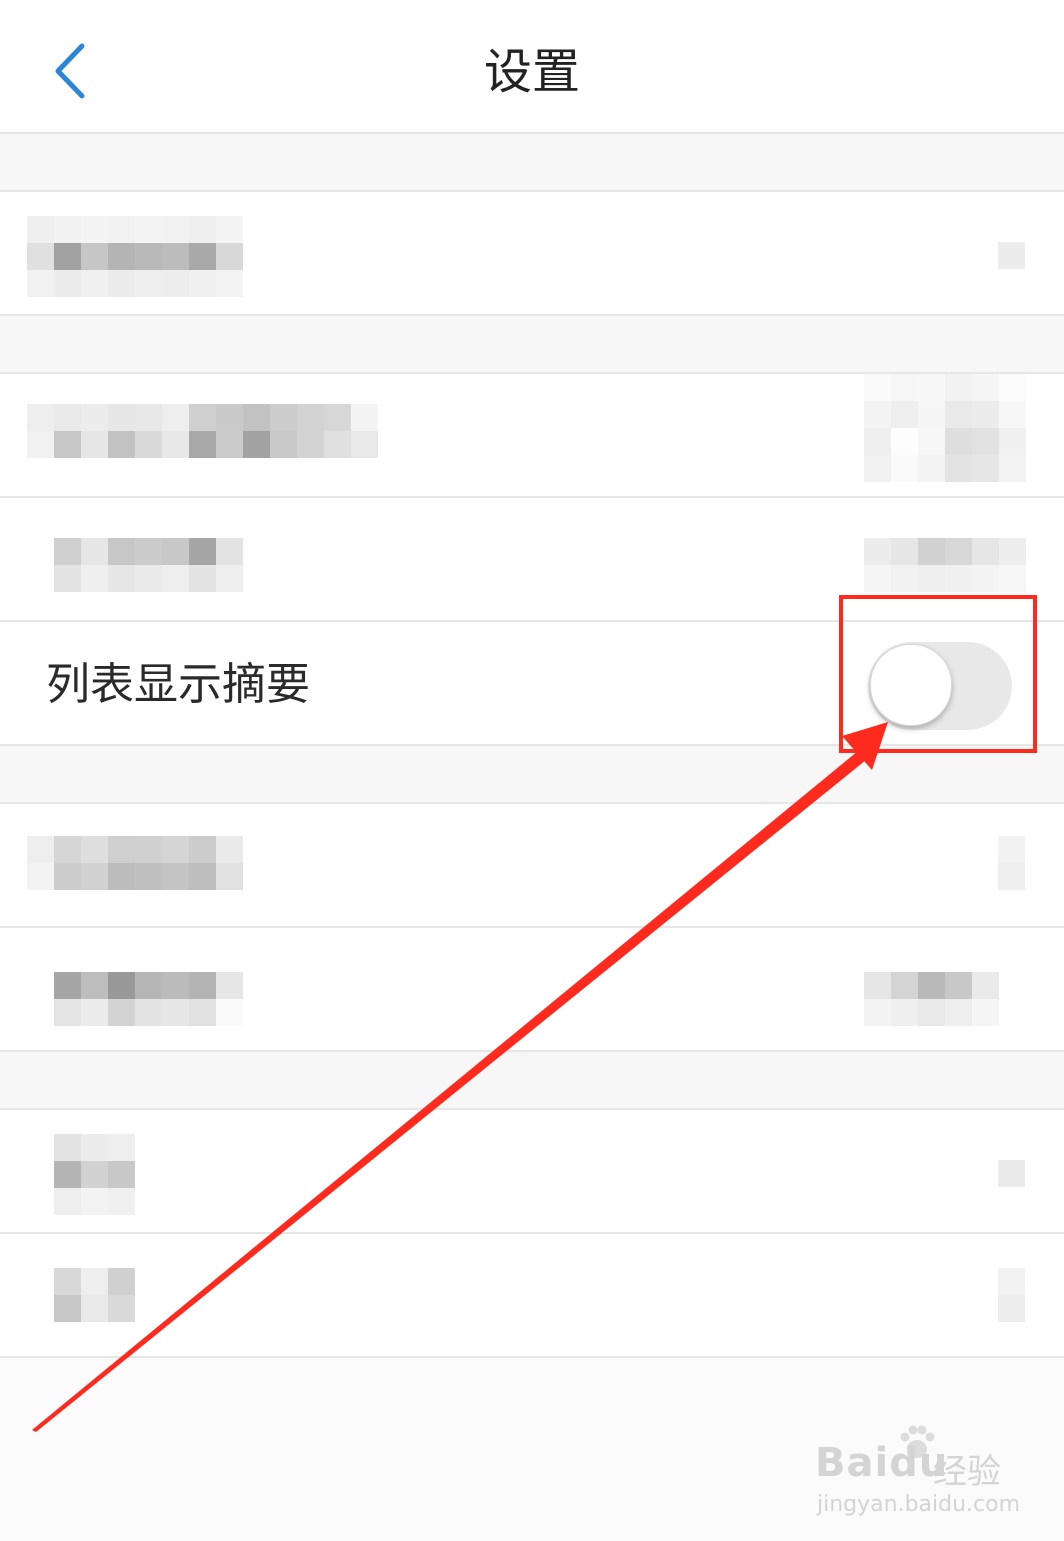 The width and height of the screenshot is (1064, 1541). I want to click on annotation-highlight-box, so click(938, 674).